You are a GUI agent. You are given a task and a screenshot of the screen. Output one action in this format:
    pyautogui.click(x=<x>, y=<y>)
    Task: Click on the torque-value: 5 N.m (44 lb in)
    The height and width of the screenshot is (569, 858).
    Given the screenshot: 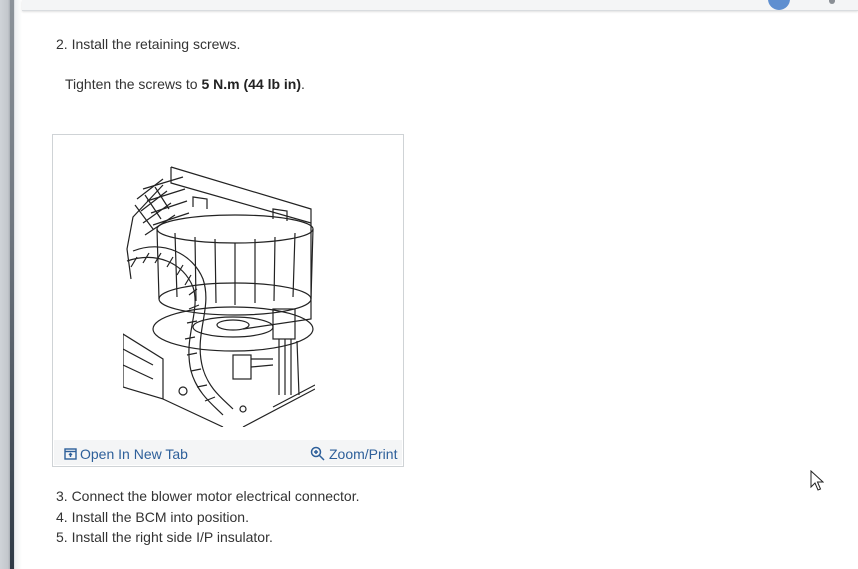 What is the action you would take?
    pyautogui.click(x=251, y=84)
    